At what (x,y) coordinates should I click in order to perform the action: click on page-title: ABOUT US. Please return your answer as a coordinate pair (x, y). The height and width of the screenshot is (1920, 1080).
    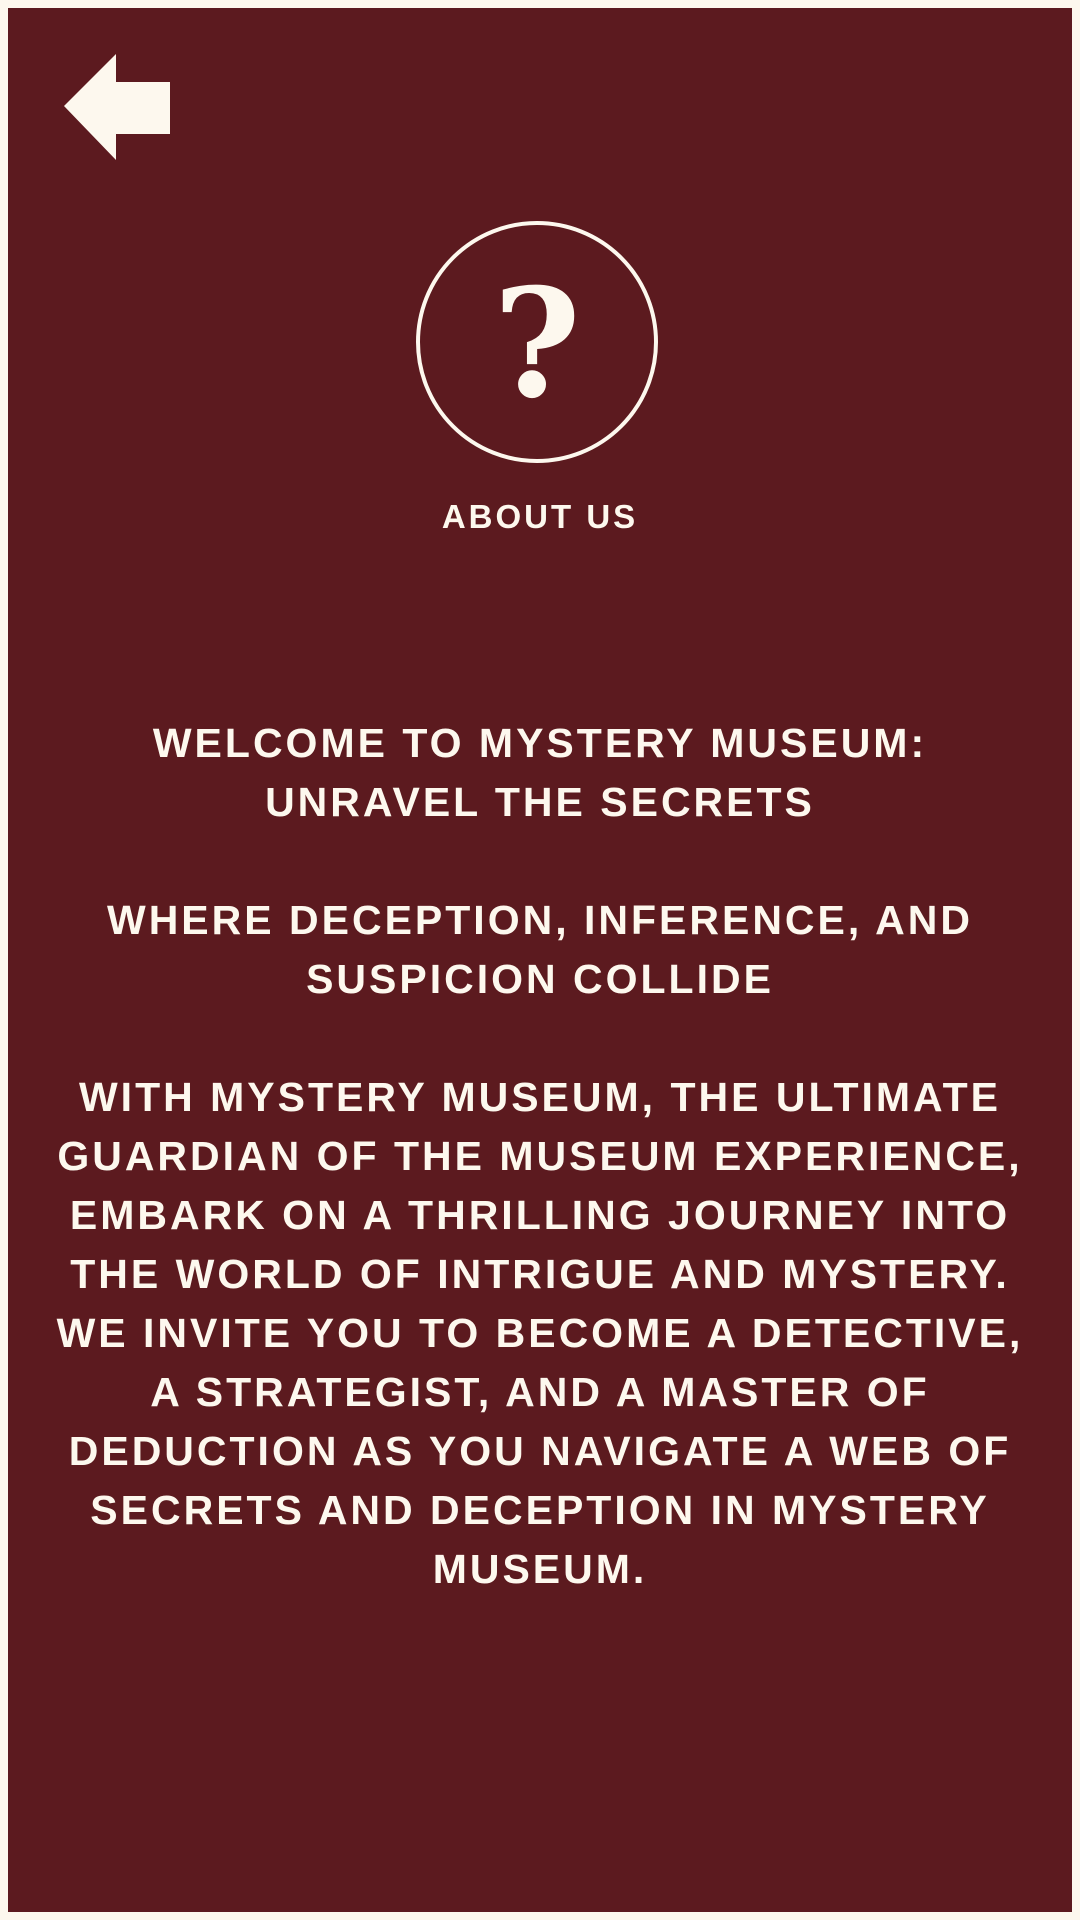
    Looking at the image, I should click on (540, 516).